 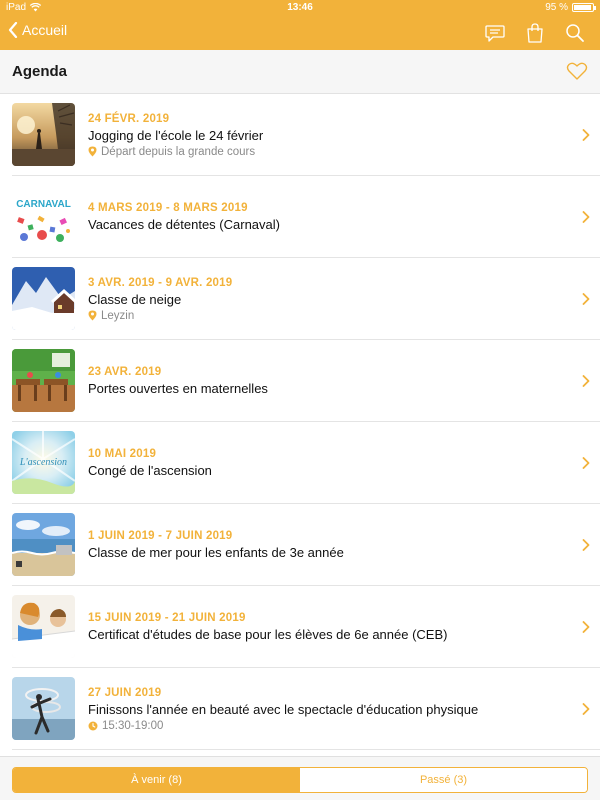 What do you see at coordinates (133, 725) in the screenshot?
I see `event-time-label: 15:30-19:00` at bounding box center [133, 725].